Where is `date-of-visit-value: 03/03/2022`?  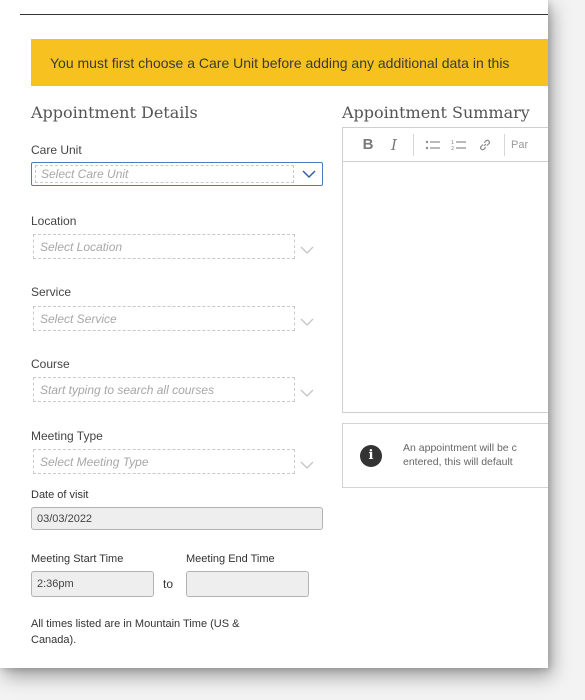
date-of-visit-value: 03/03/2022 is located at coordinates (65, 518).